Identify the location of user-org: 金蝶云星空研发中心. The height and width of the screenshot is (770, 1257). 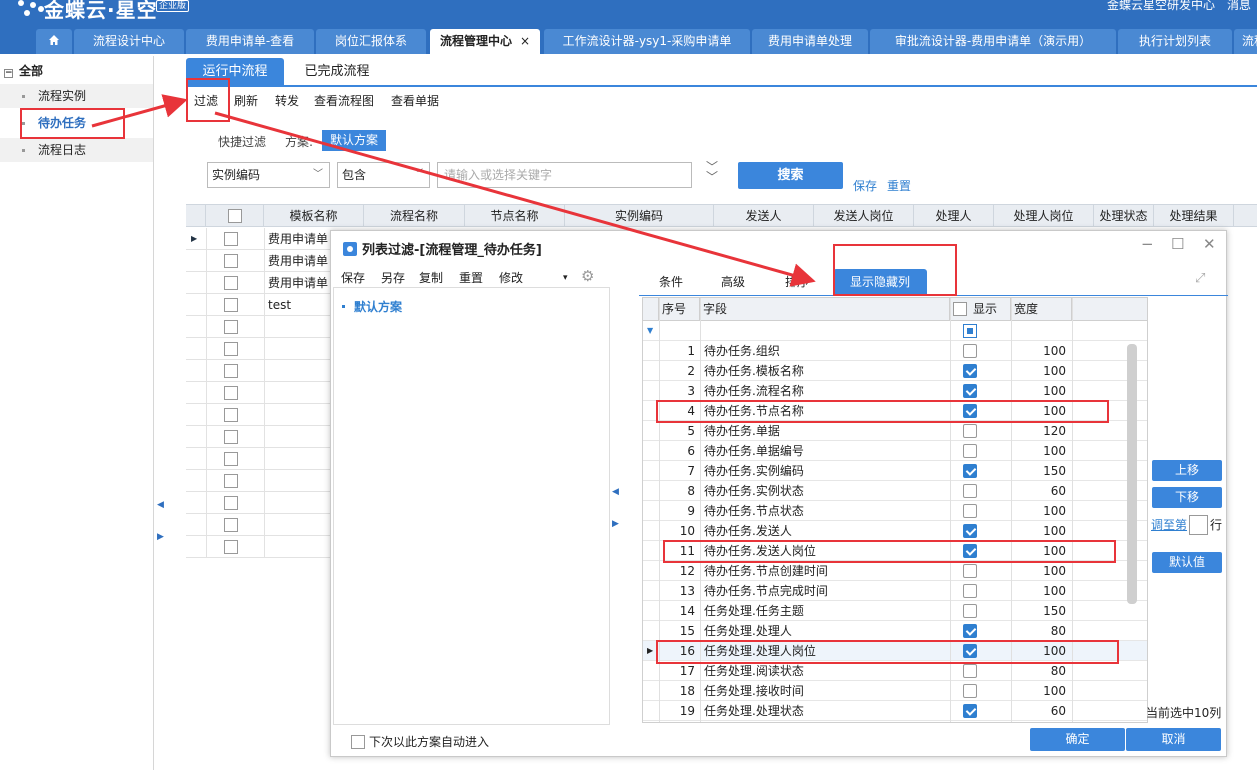
(1161, 6).